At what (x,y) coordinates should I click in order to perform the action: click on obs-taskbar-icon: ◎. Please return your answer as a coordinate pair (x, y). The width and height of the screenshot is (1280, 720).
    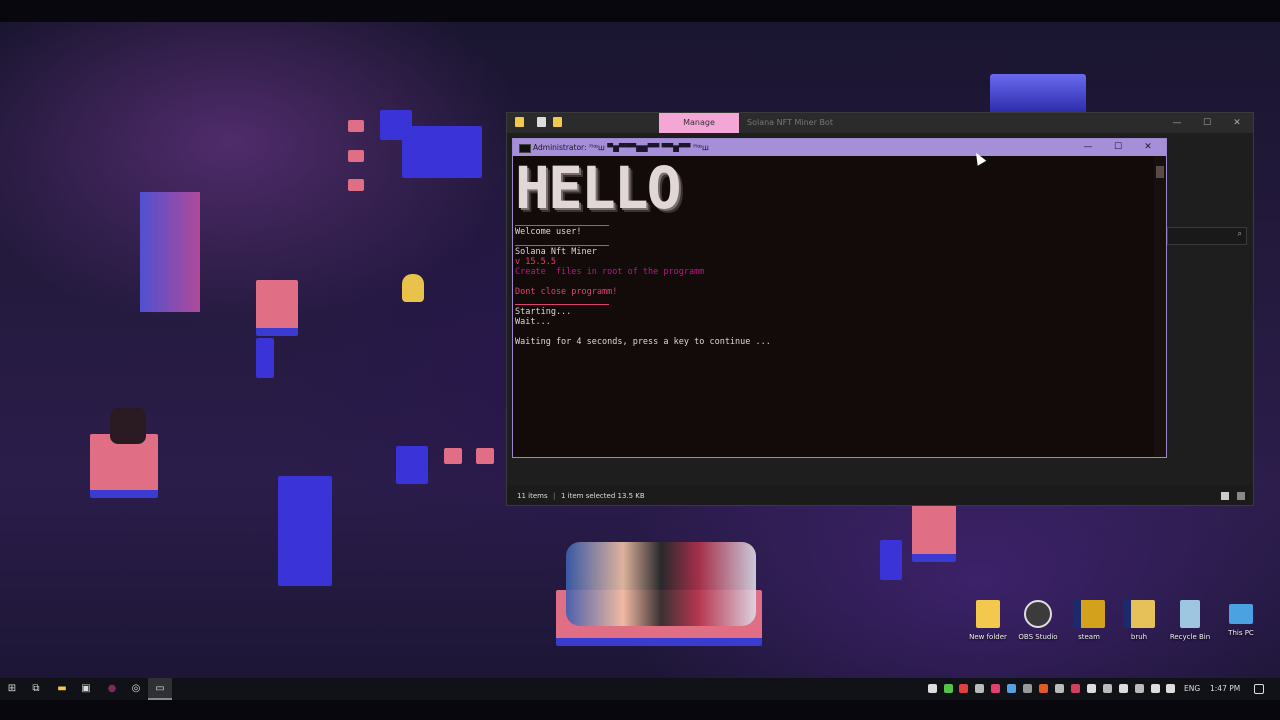
    Looking at the image, I should click on (136, 689).